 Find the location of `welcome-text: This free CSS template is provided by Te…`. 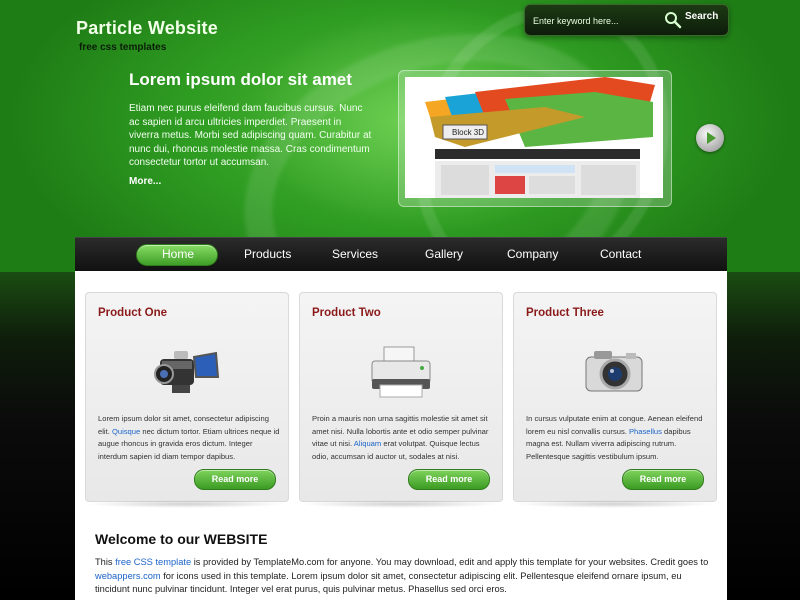

welcome-text: This free CSS template is provided by Te… is located at coordinates (402, 576).